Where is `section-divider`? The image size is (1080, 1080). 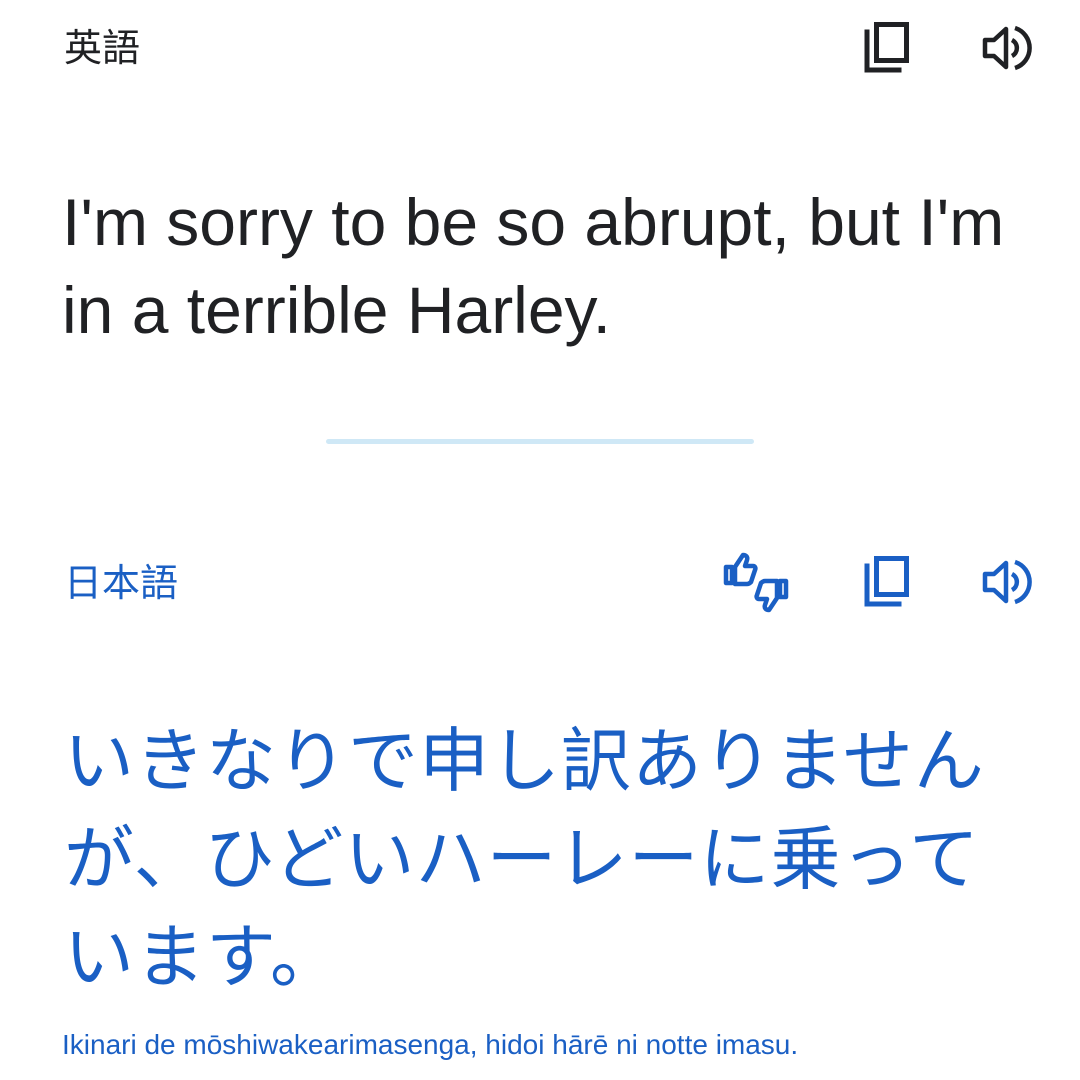 section-divider is located at coordinates (540, 441).